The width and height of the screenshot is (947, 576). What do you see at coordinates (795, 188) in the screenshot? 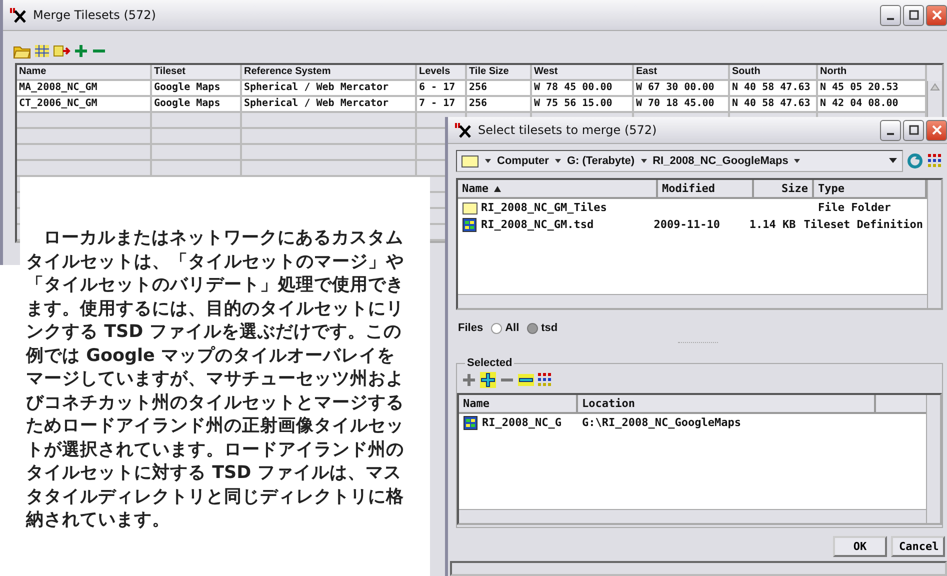
I see `column-label: Size` at bounding box center [795, 188].